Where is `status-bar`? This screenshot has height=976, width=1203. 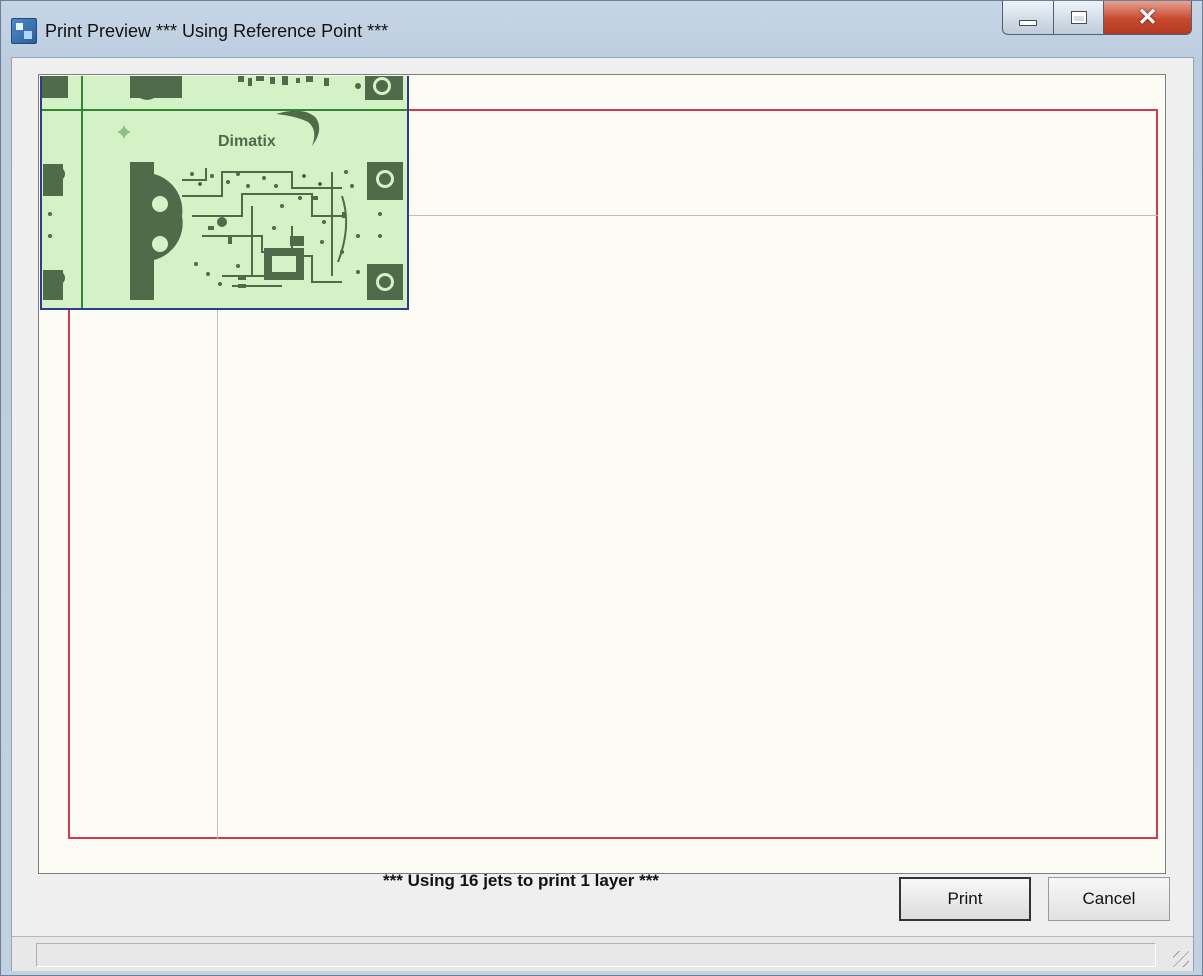 status-bar is located at coordinates (602, 953).